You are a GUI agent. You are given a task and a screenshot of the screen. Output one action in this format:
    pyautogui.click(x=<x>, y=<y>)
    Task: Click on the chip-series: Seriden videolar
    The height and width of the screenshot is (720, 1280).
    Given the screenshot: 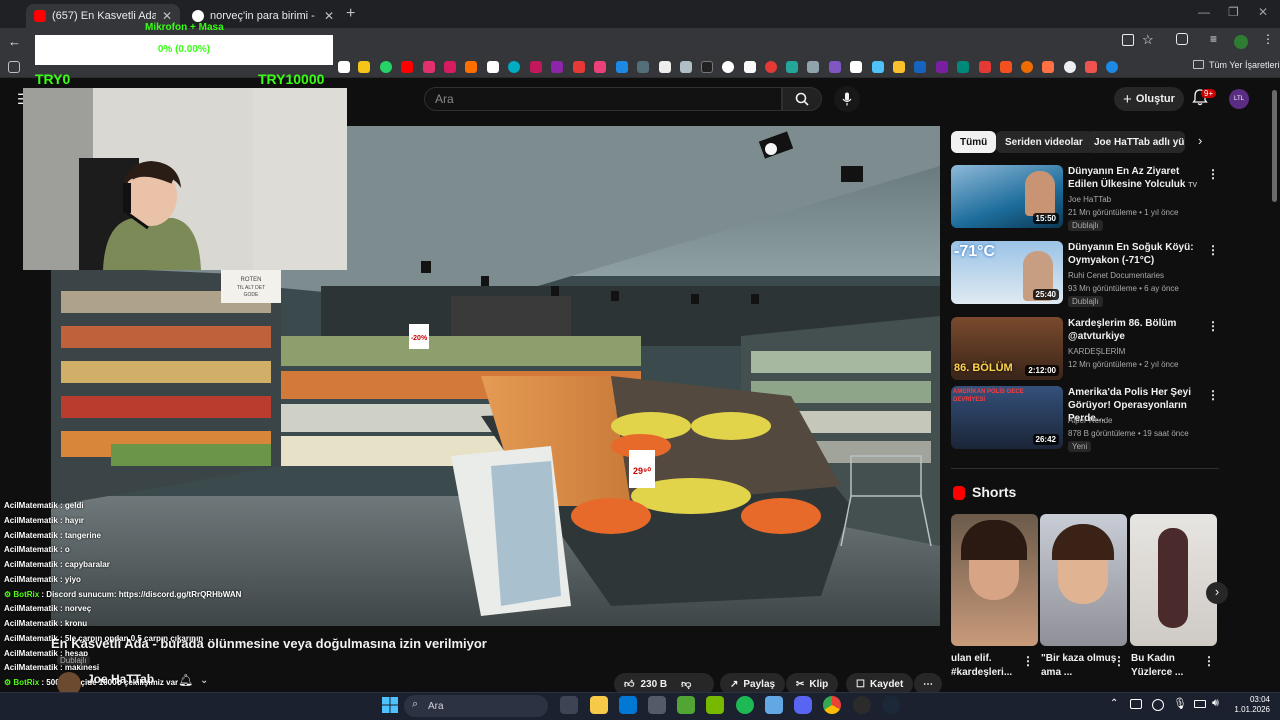 What is the action you would take?
    pyautogui.click(x=1044, y=142)
    